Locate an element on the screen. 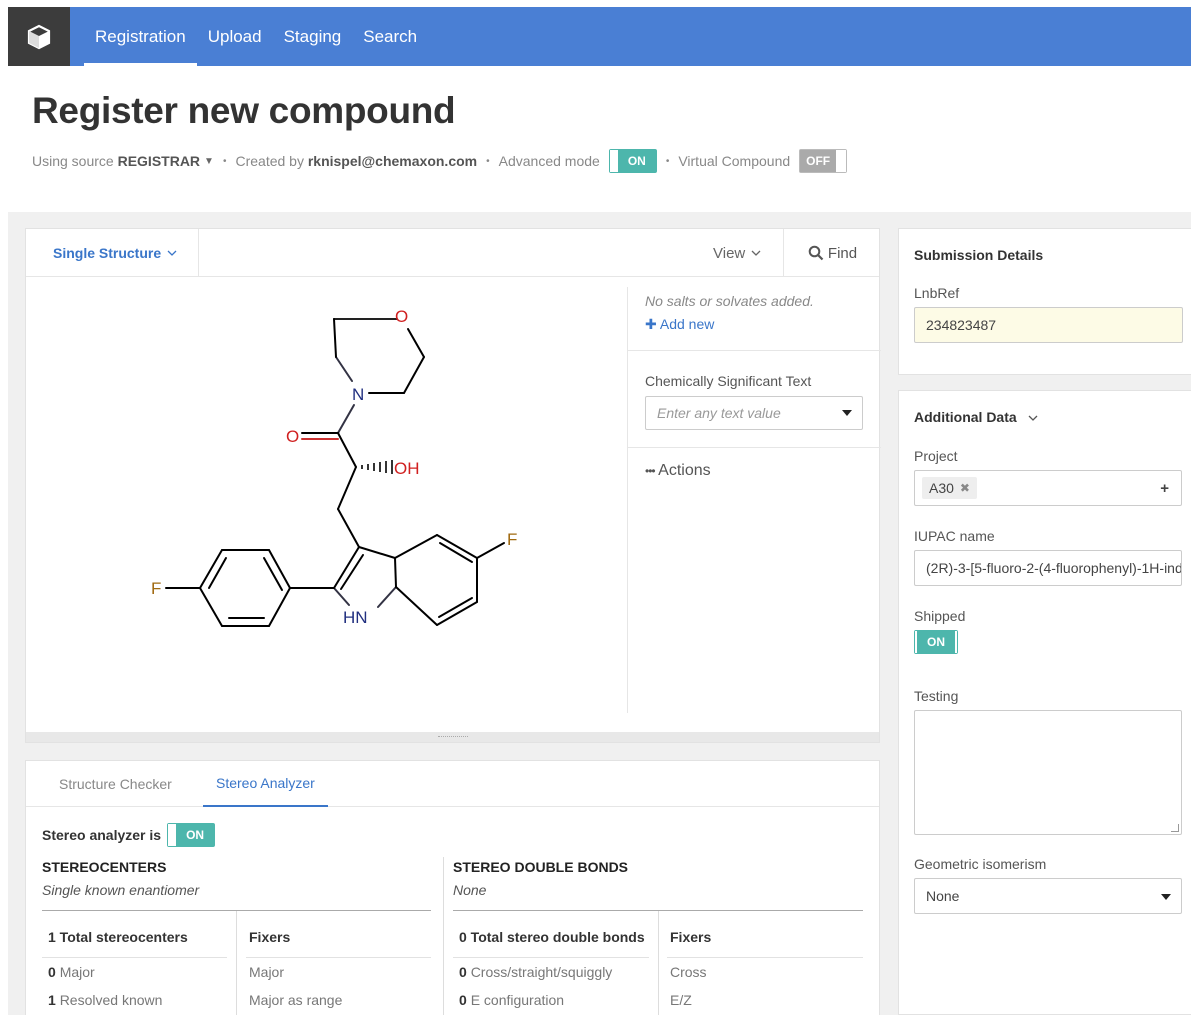 The height and width of the screenshot is (1015, 1191). shipped-toggle-wrap: ON is located at coordinates (936, 643).